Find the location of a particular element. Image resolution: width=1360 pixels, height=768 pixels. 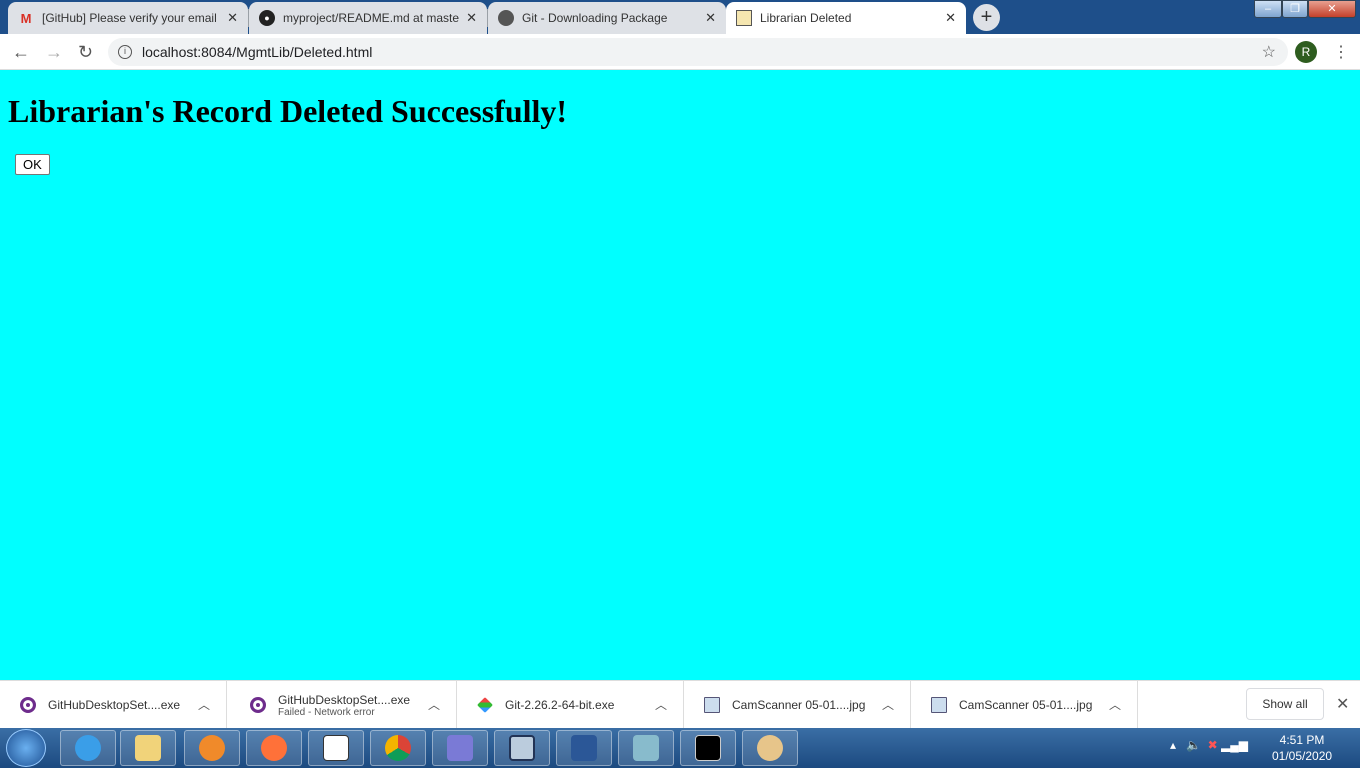

photo-viewer-icon is located at coordinates (646, 748).